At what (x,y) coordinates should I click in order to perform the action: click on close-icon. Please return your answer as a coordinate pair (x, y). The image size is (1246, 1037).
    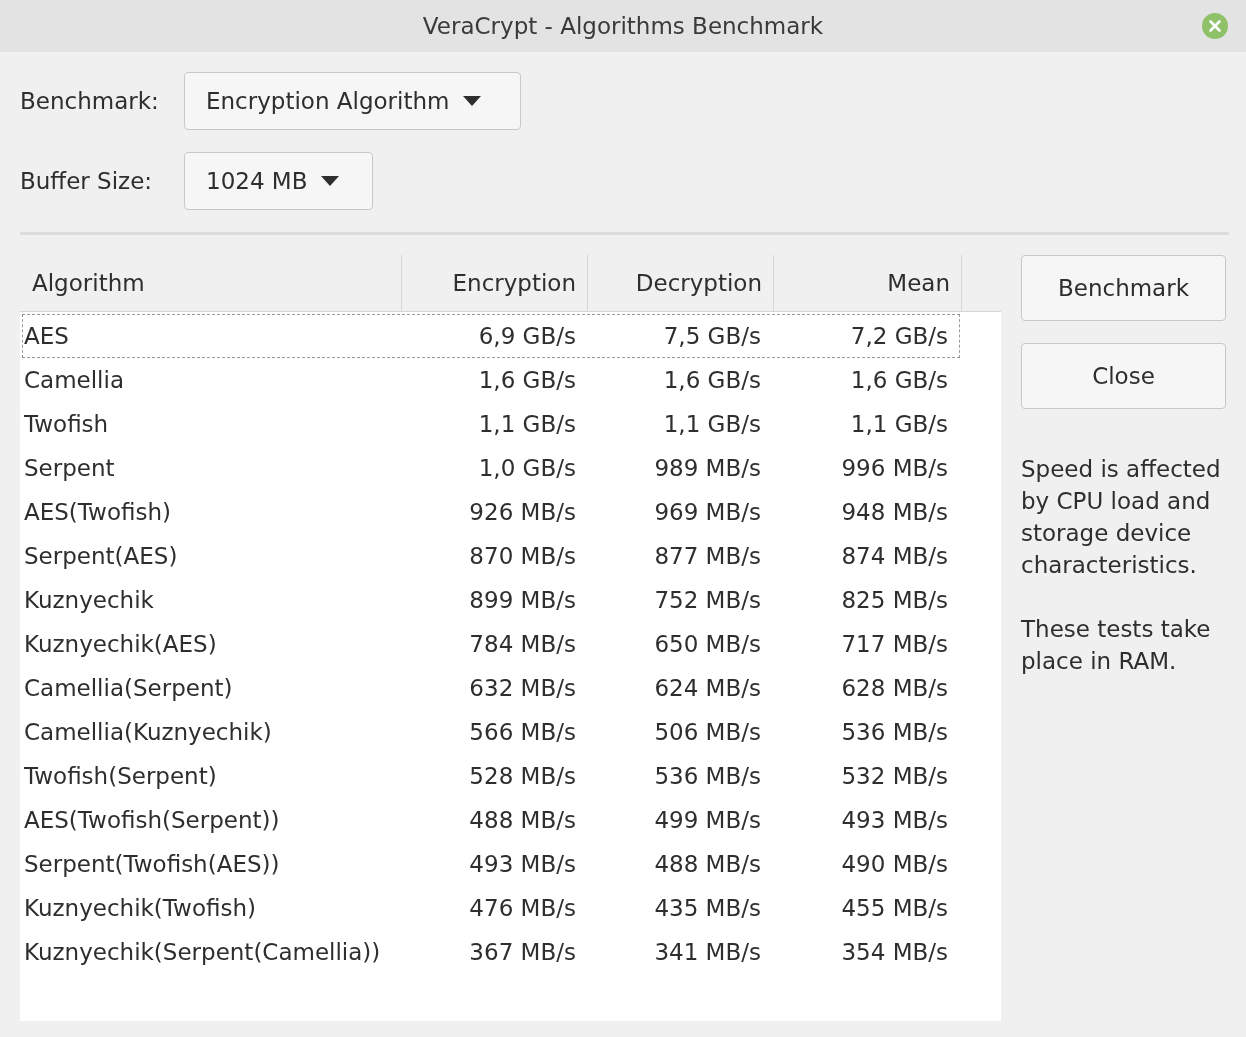
    Looking at the image, I should click on (1215, 26).